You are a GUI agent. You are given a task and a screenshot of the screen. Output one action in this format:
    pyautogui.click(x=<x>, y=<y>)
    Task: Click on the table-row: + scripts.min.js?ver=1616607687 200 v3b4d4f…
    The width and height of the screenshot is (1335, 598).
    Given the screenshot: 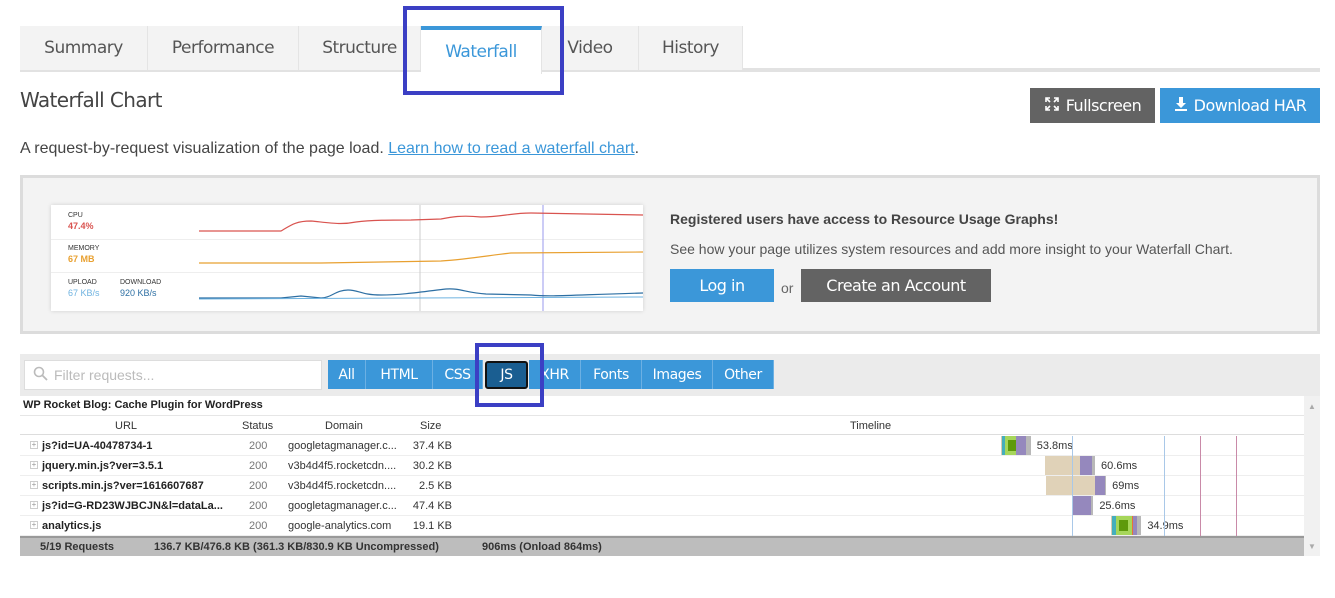 What is the action you would take?
    pyautogui.click(x=662, y=486)
    